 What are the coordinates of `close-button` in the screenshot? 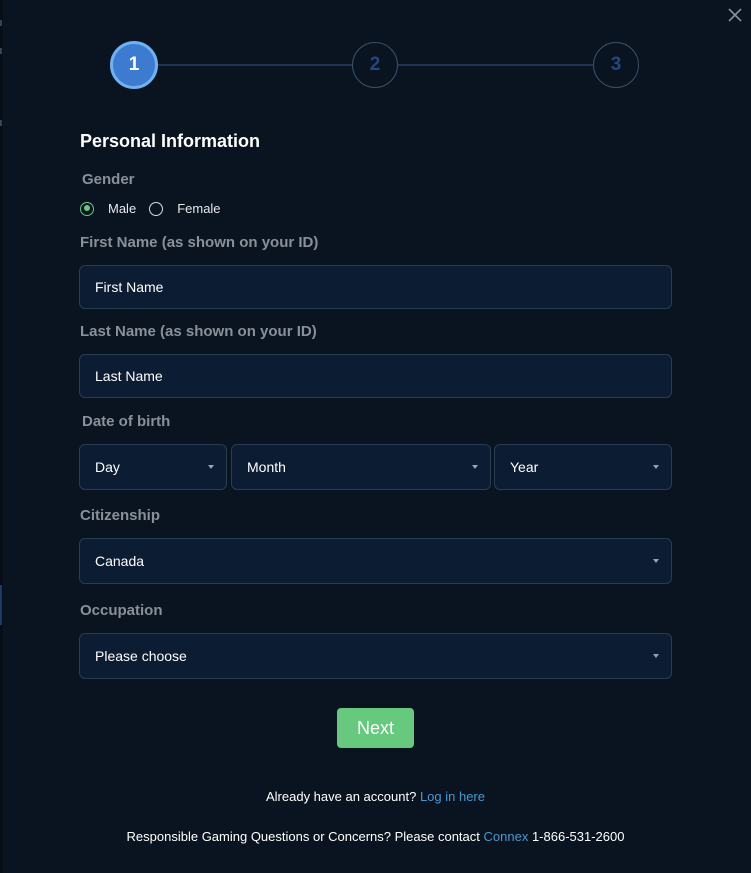 It's located at (735, 15).